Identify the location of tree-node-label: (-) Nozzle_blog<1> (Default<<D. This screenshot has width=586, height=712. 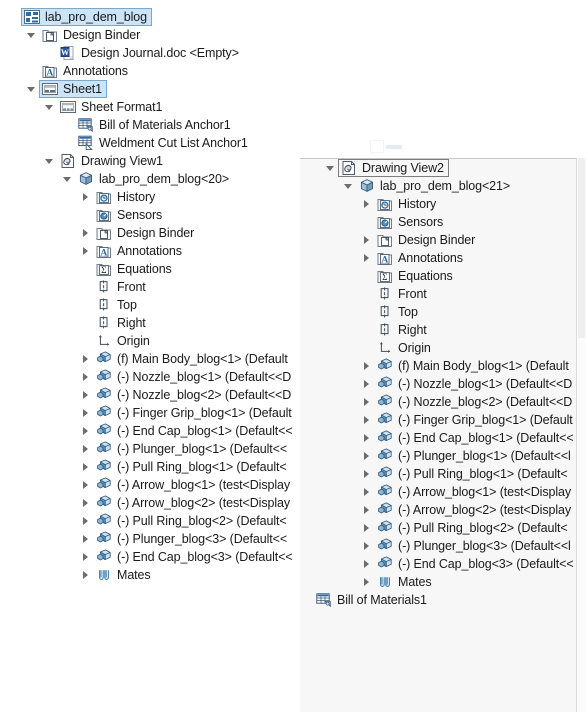
(204, 377).